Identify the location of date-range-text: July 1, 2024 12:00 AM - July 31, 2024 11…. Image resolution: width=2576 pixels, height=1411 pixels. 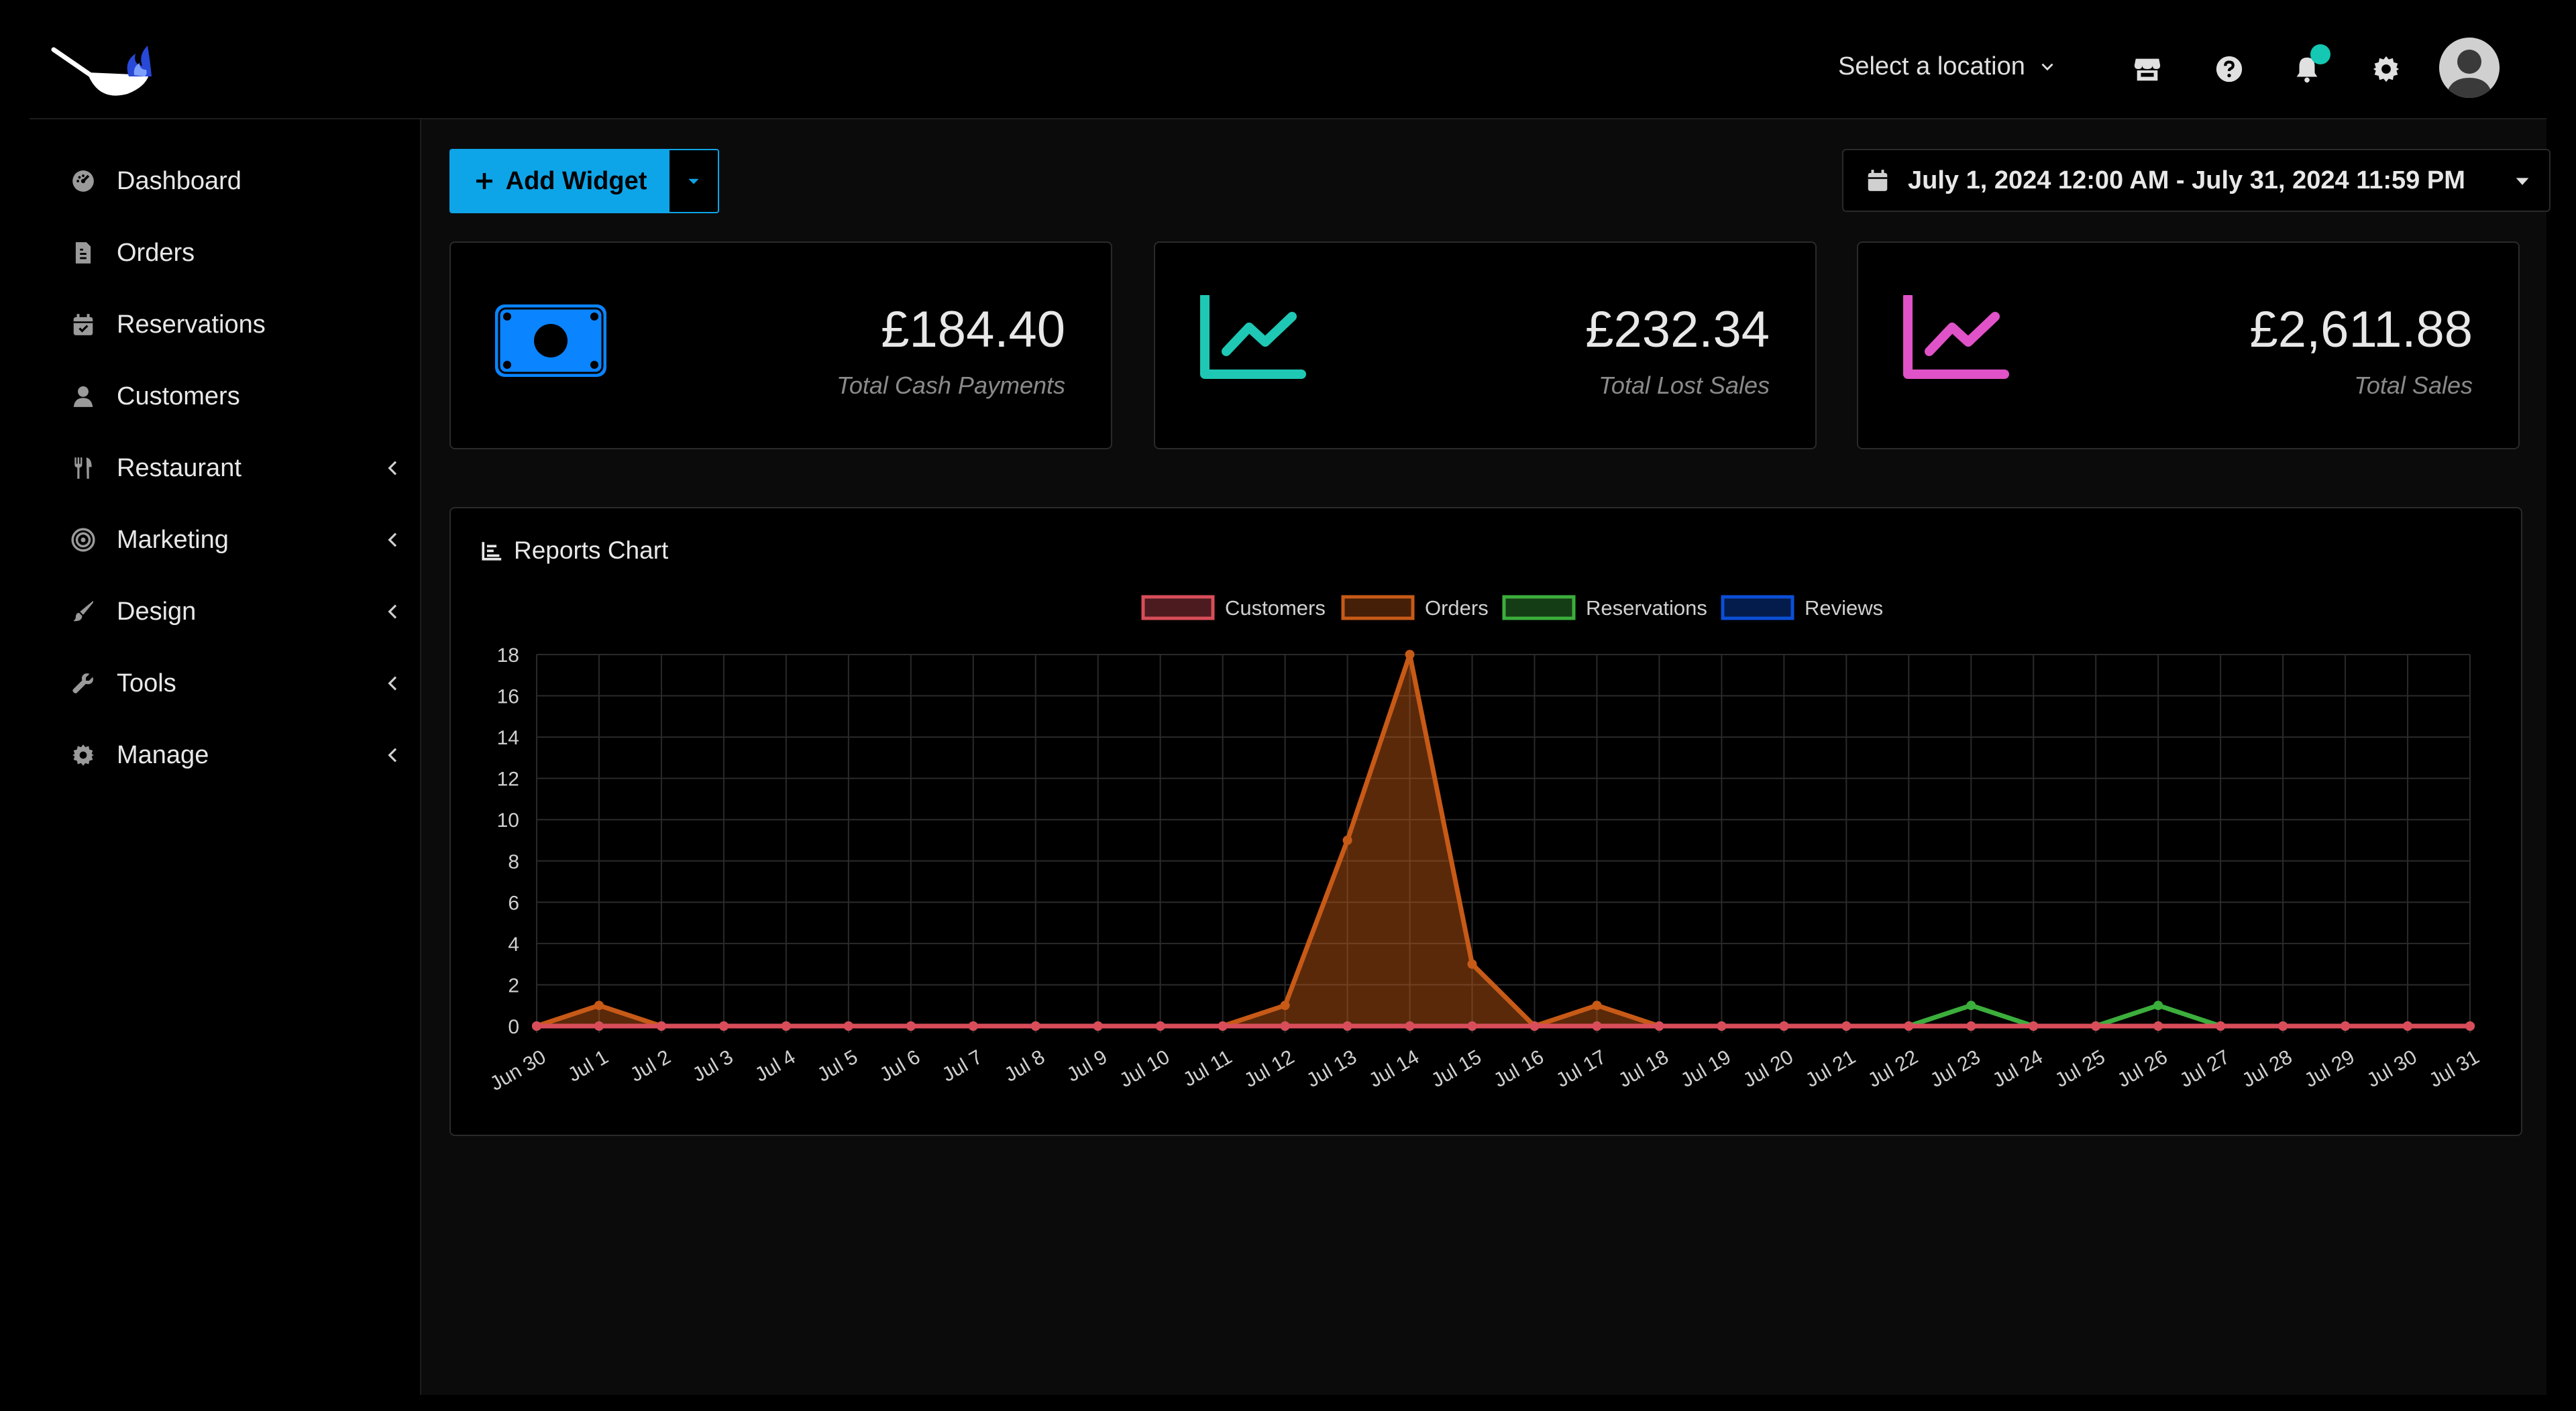
(2186, 180).